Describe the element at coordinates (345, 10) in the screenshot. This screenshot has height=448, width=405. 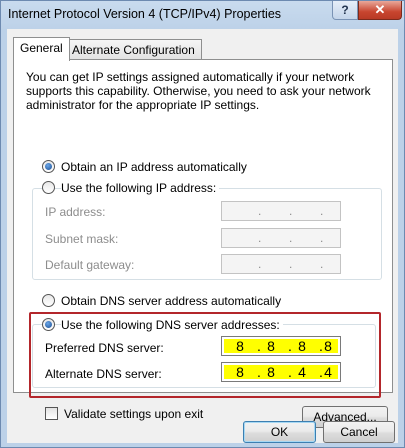
I see `help-button: ?` at that location.